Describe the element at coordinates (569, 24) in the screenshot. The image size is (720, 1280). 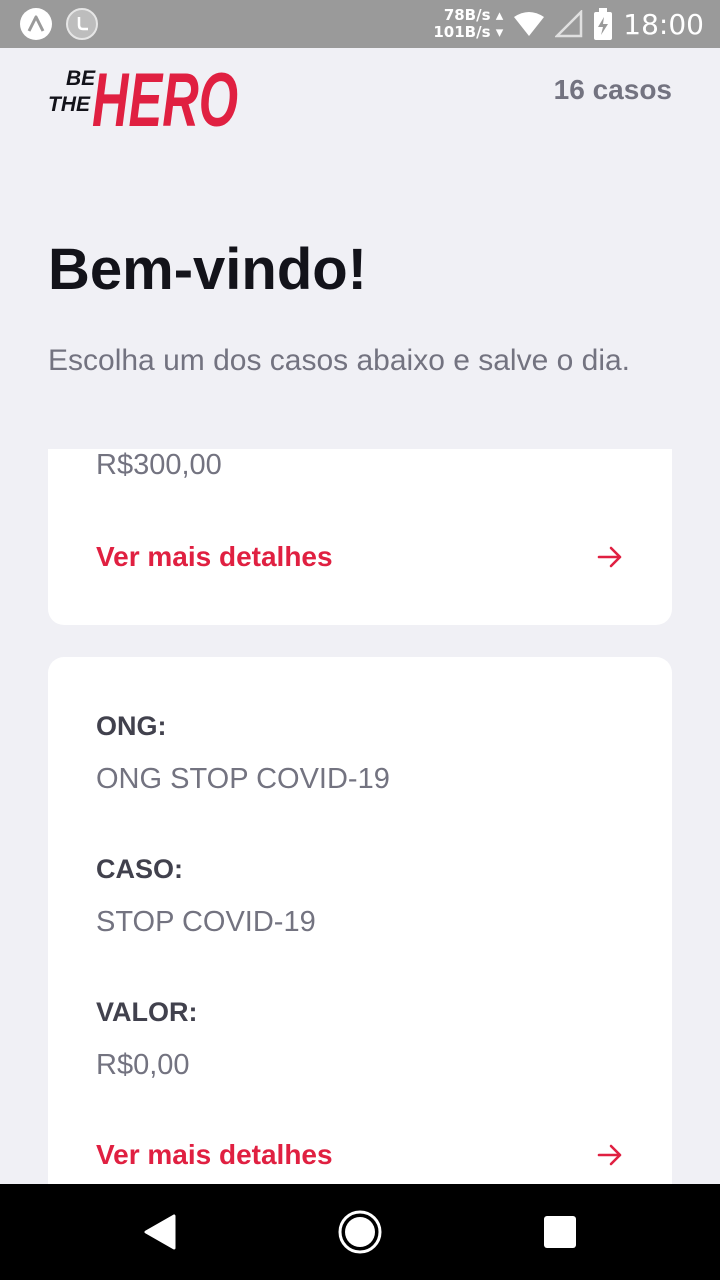
I see `signal-icon` at that location.